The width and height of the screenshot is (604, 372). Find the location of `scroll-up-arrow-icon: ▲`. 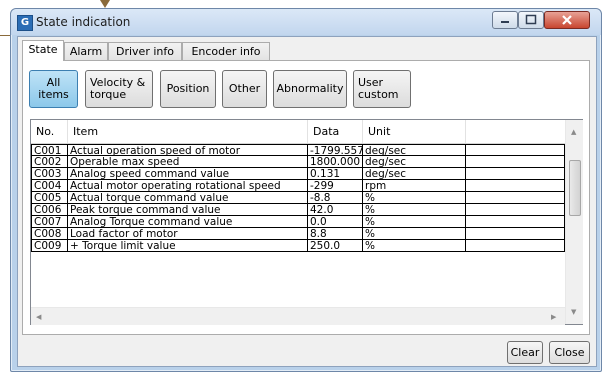

scroll-up-arrow-icon: ▲ is located at coordinates (573, 132).